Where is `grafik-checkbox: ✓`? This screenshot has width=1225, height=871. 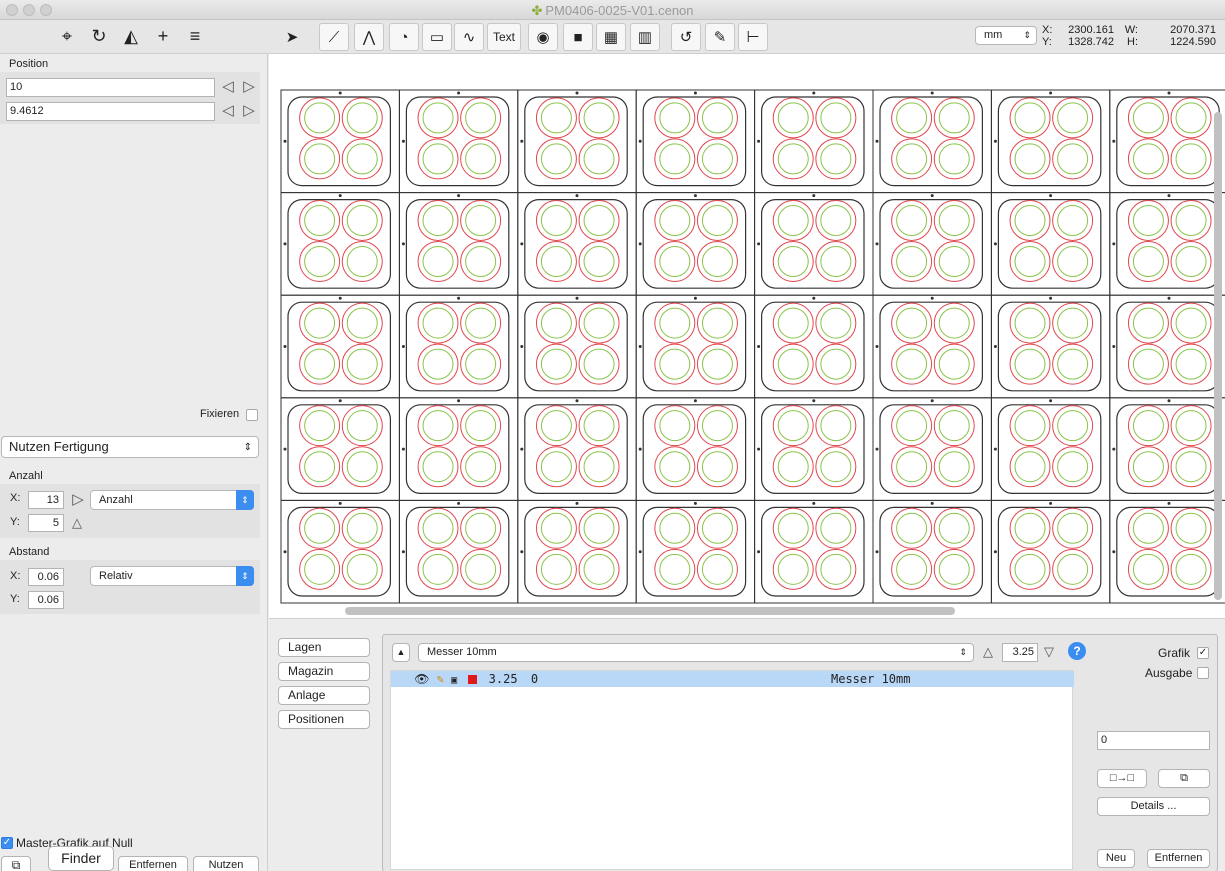
grafik-checkbox: ✓ is located at coordinates (1203, 653).